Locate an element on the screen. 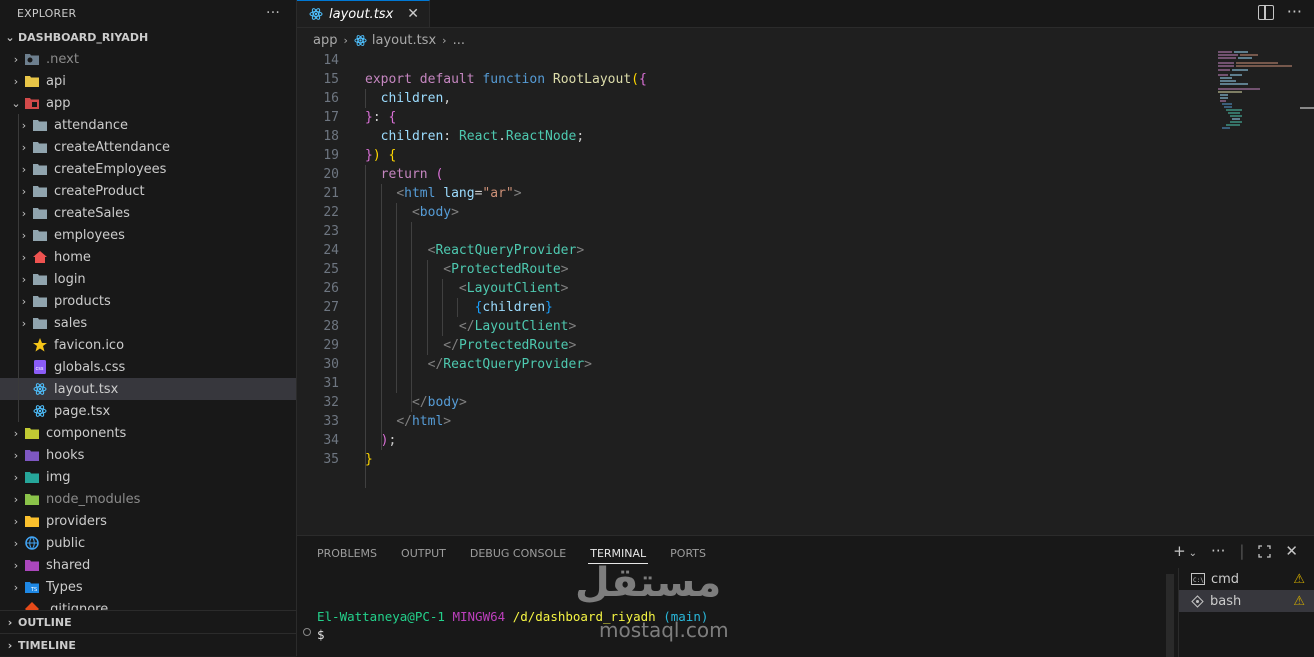 This screenshot has width=1314, height=657. new-terminal-icon: + ⌄ is located at coordinates (1185, 551).